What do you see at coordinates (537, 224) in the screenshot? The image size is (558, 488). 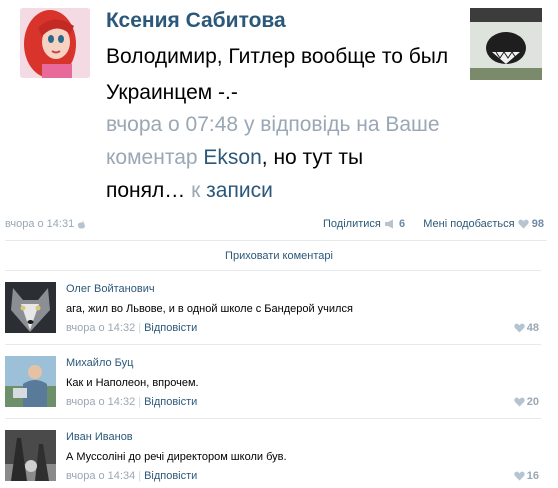 I see `like-count: 98` at bounding box center [537, 224].